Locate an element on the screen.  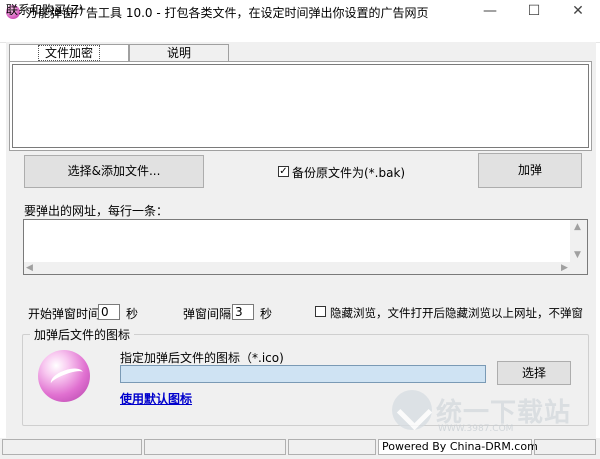
minimize-button: — is located at coordinates (490, 12).